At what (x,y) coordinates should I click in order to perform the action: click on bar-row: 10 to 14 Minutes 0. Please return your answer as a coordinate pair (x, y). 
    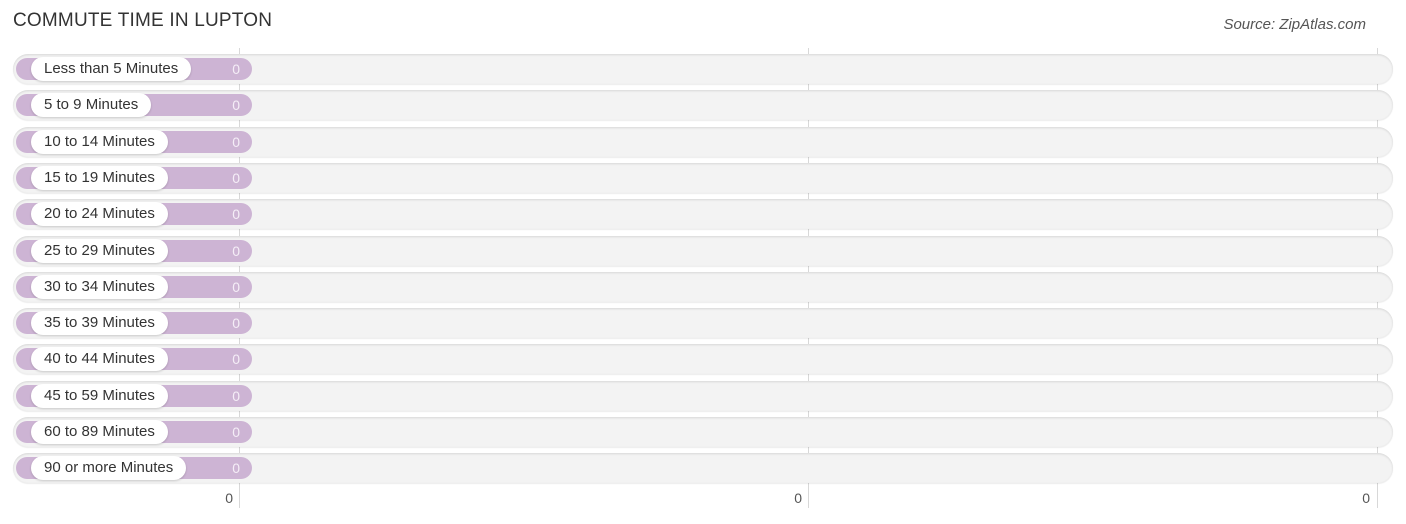
    Looking at the image, I should click on (703, 141).